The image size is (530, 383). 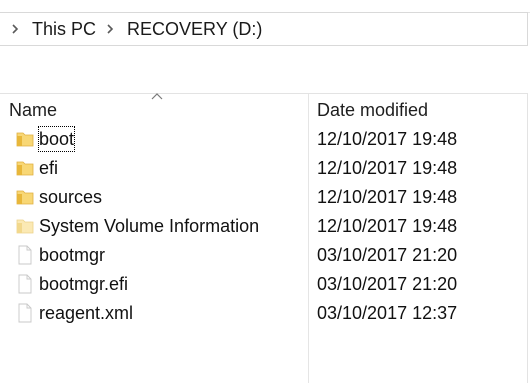 What do you see at coordinates (70, 197) in the screenshot?
I see `file-name: sources` at bounding box center [70, 197].